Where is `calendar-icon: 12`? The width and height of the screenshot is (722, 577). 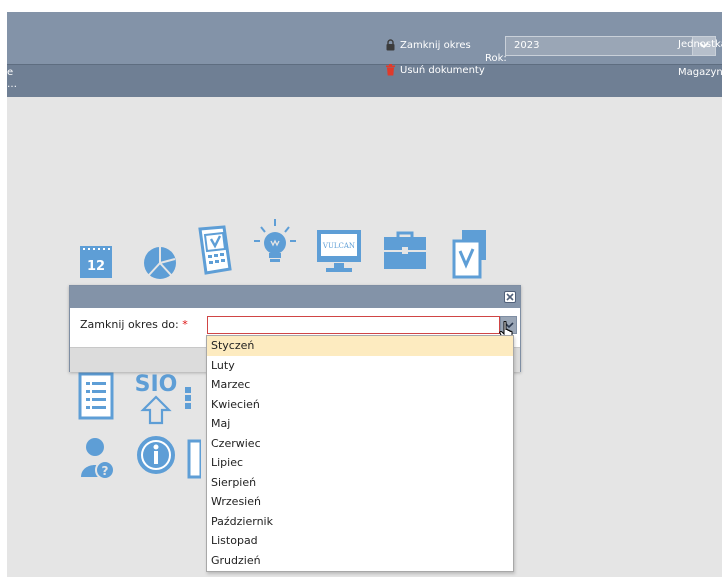
calendar-icon: 12 is located at coordinates (96, 263).